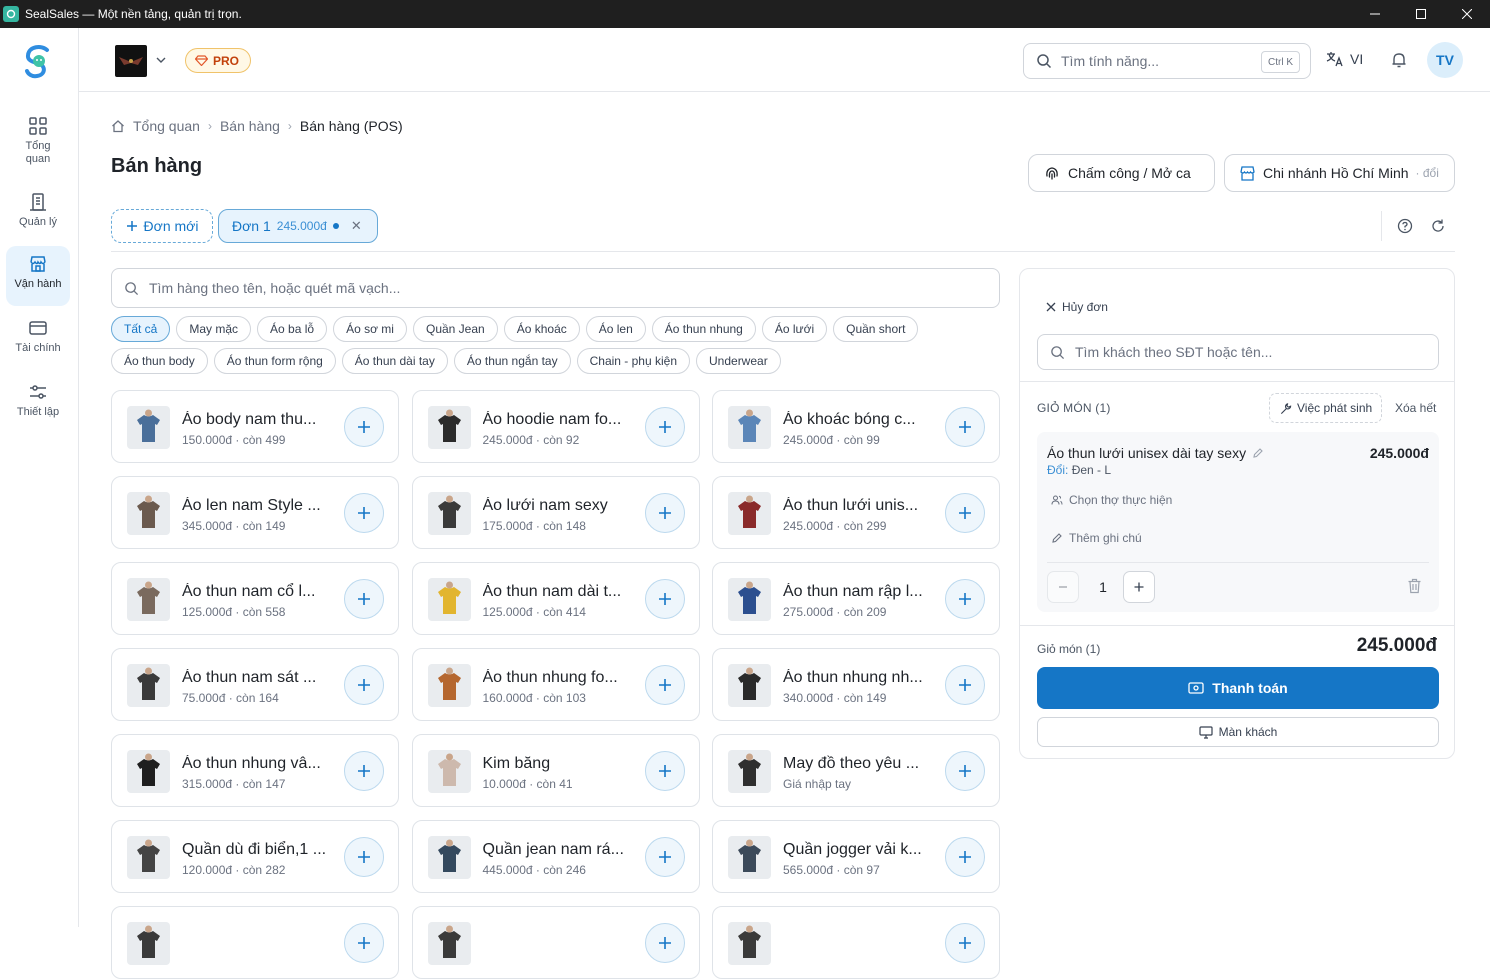 The height and width of the screenshot is (979, 1490). Describe the element at coordinates (555, 426) in the screenshot. I see `product-card: Áo hoodie nam fo... 245.000đ · còn 92` at that location.